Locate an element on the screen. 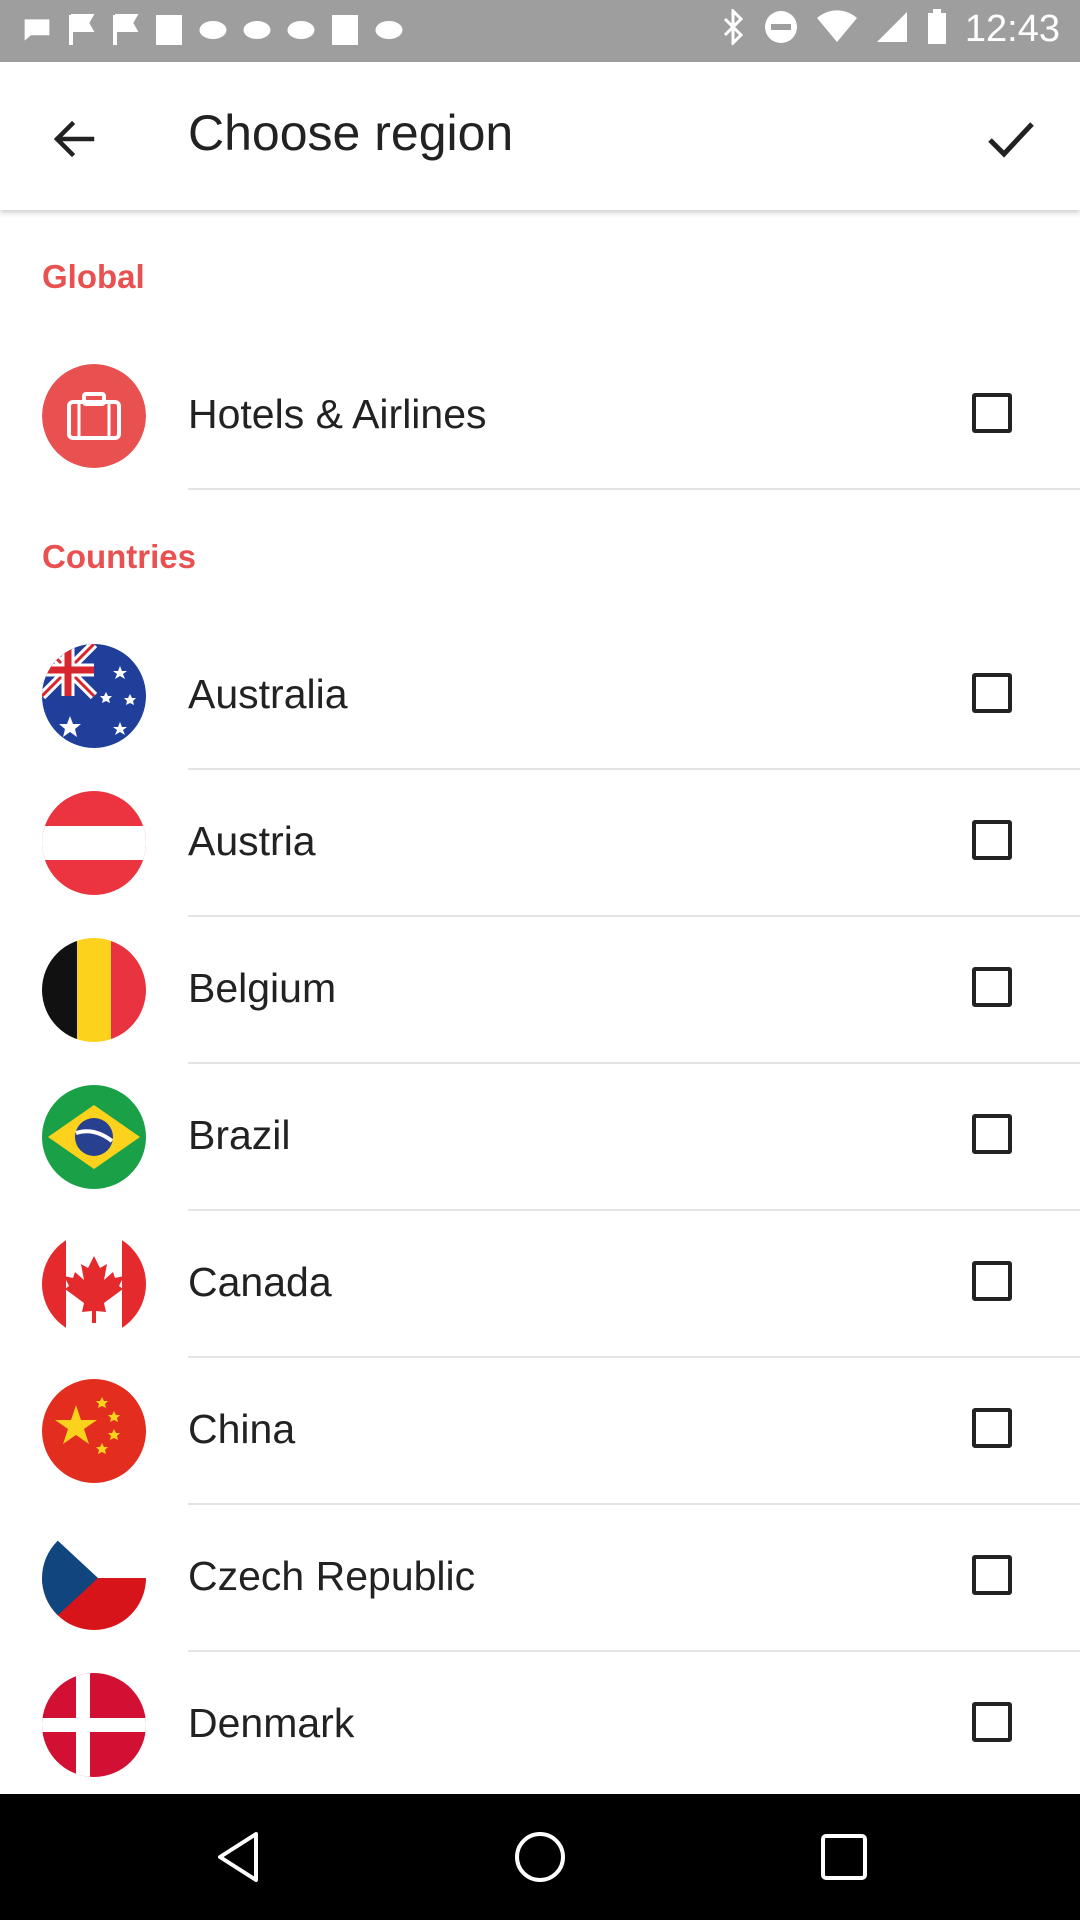 The height and width of the screenshot is (1920, 1080). check-icon is located at coordinates (1011, 140).